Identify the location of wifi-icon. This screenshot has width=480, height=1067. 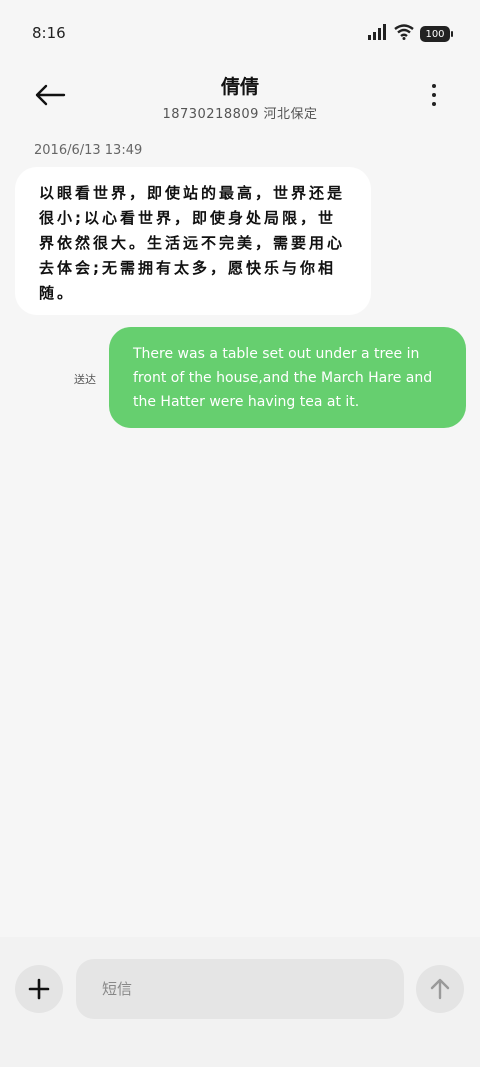
(404, 34).